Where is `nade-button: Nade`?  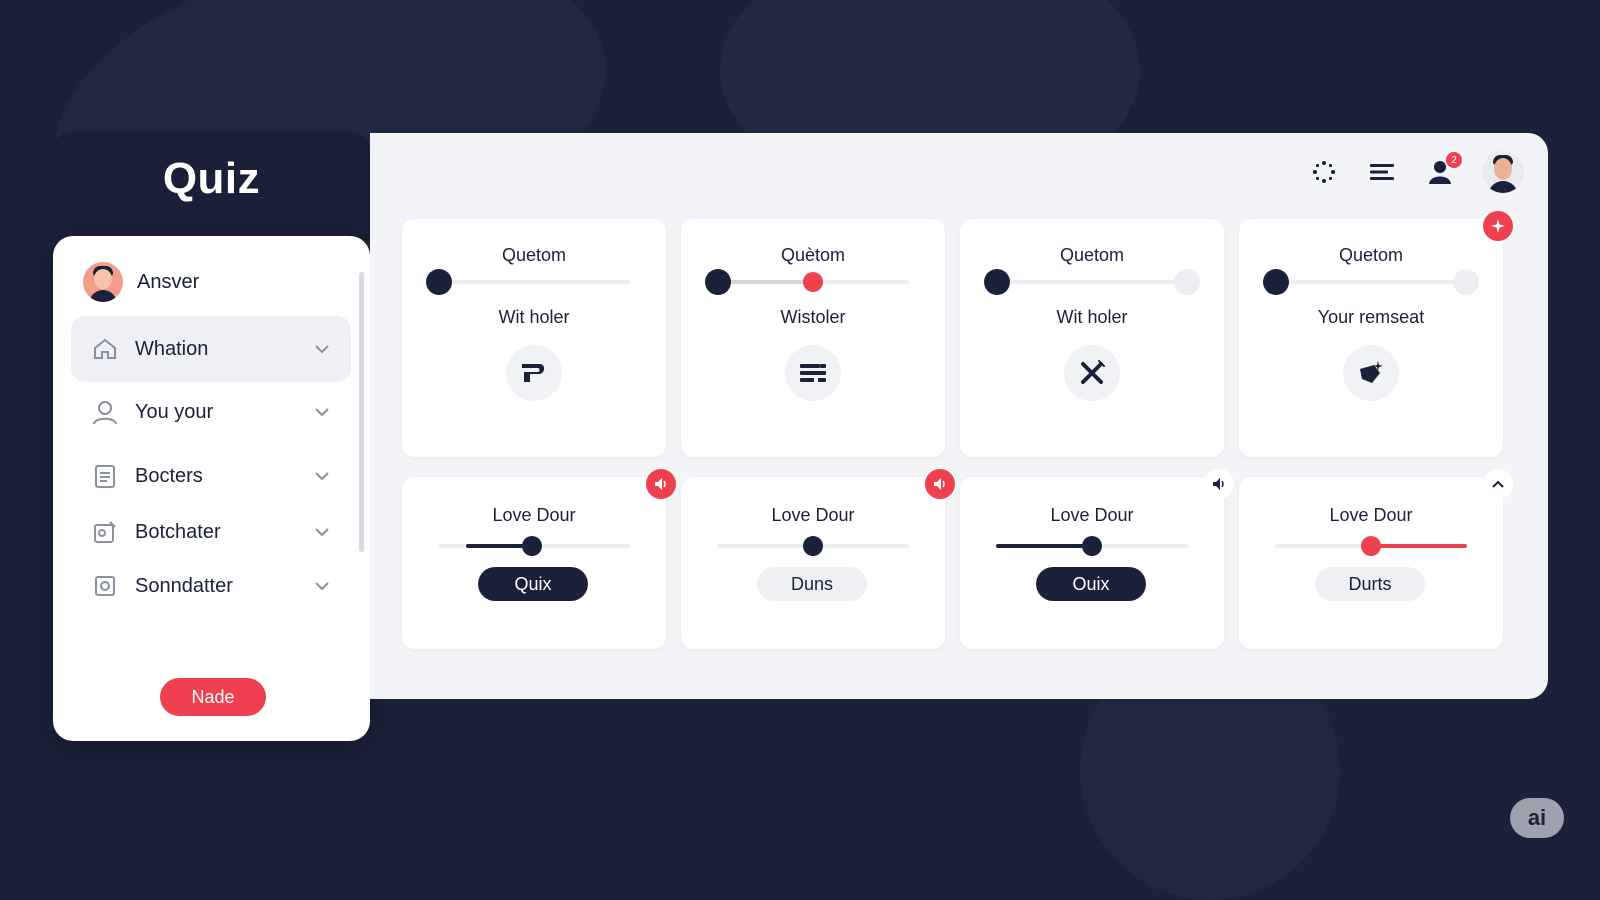 nade-button: Nade is located at coordinates (213, 697).